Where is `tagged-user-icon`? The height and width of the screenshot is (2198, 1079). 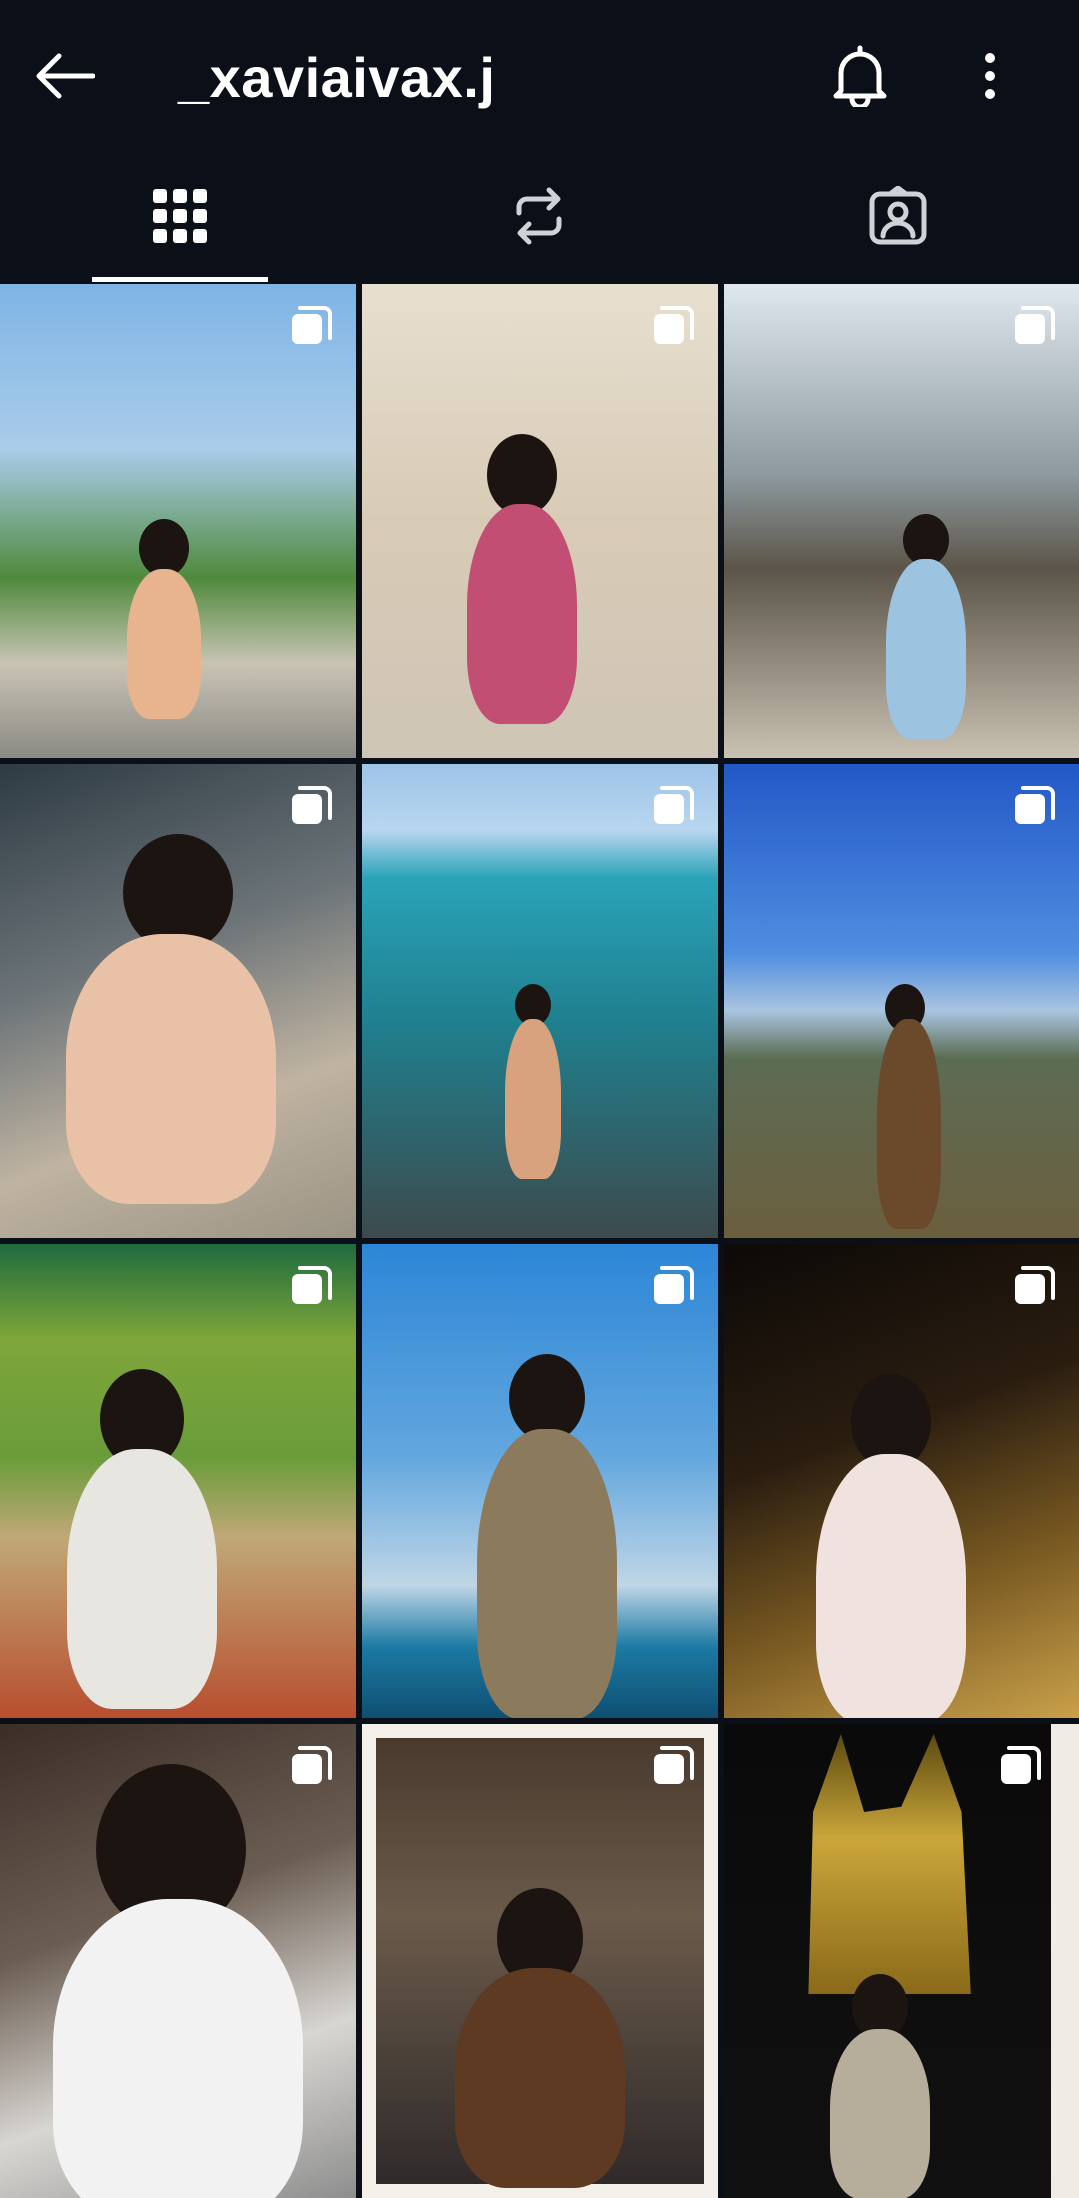
tagged-user-icon is located at coordinates (897, 215).